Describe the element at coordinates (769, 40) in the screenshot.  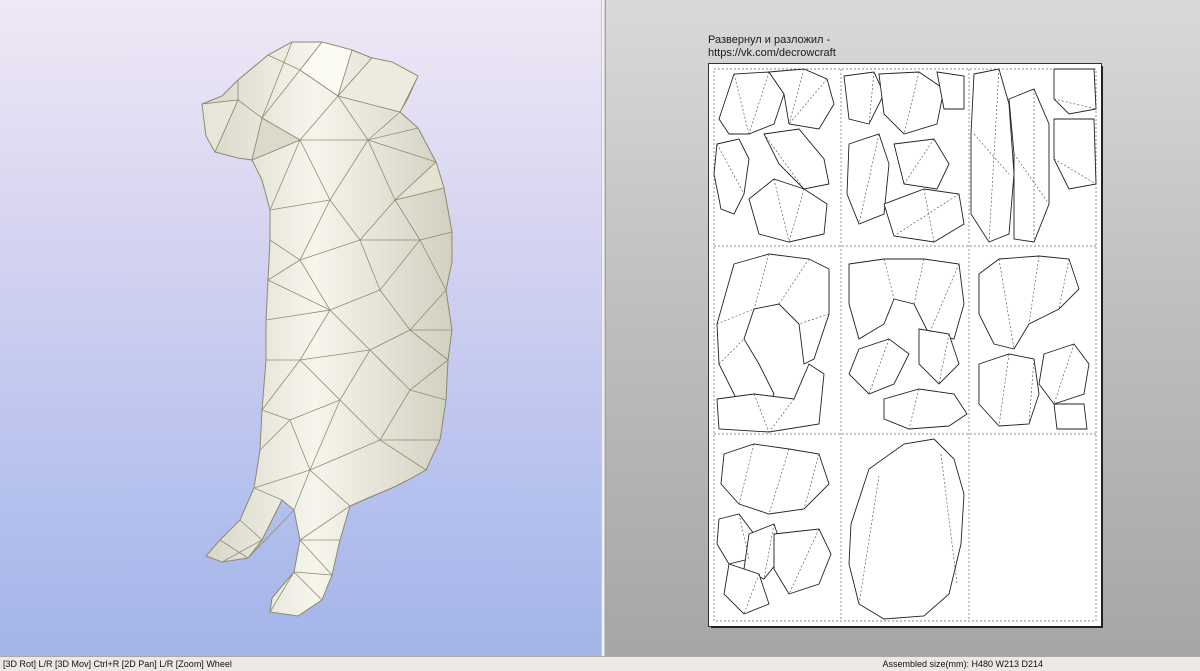
I see `caption-line-1: Развернул и разложил -` at that location.